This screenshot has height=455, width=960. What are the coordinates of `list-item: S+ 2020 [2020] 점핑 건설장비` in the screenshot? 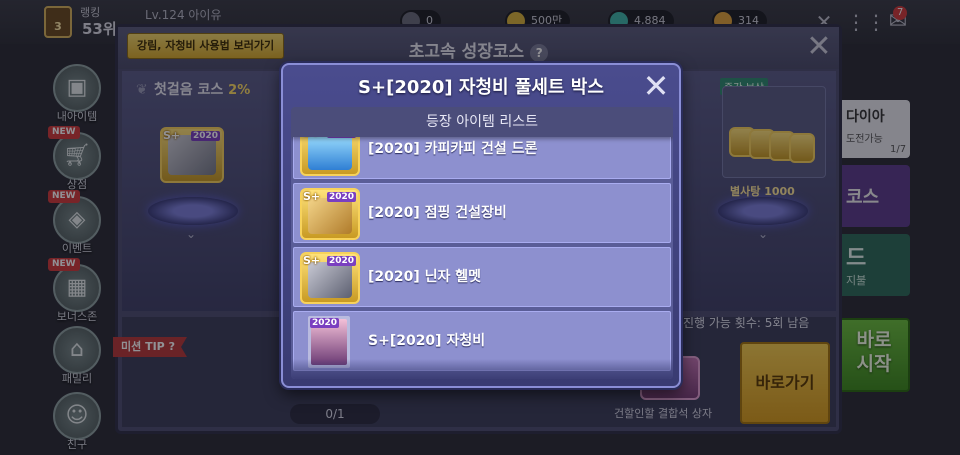 It's located at (482, 213).